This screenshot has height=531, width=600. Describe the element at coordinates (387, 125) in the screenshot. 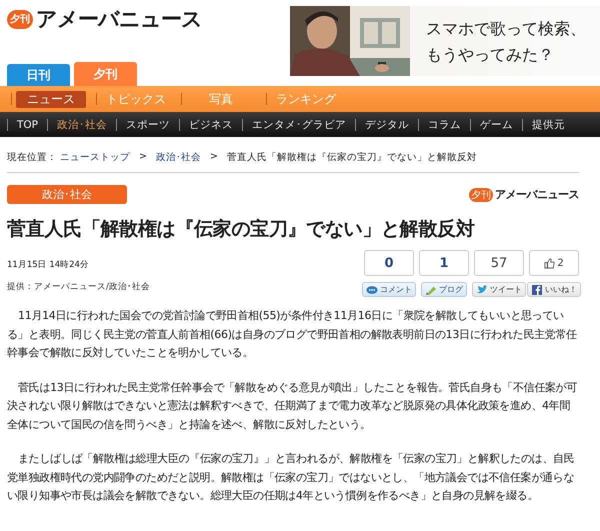

I see `category-nav-item: デジタル` at that location.